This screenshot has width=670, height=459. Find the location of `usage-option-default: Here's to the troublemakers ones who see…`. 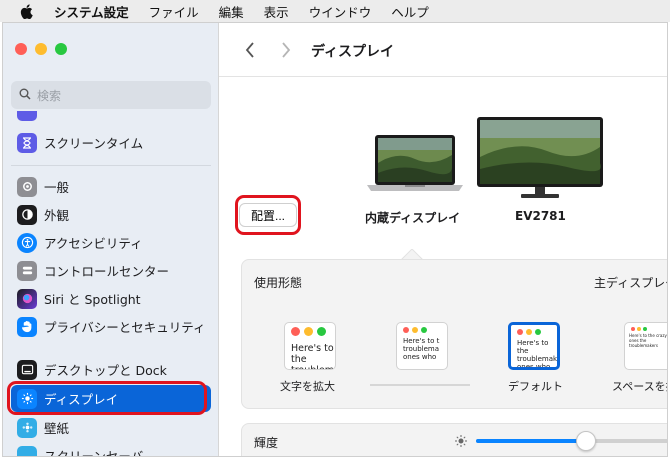

usage-option-default: Here's to the troublemakers ones who see… is located at coordinates (534, 346).